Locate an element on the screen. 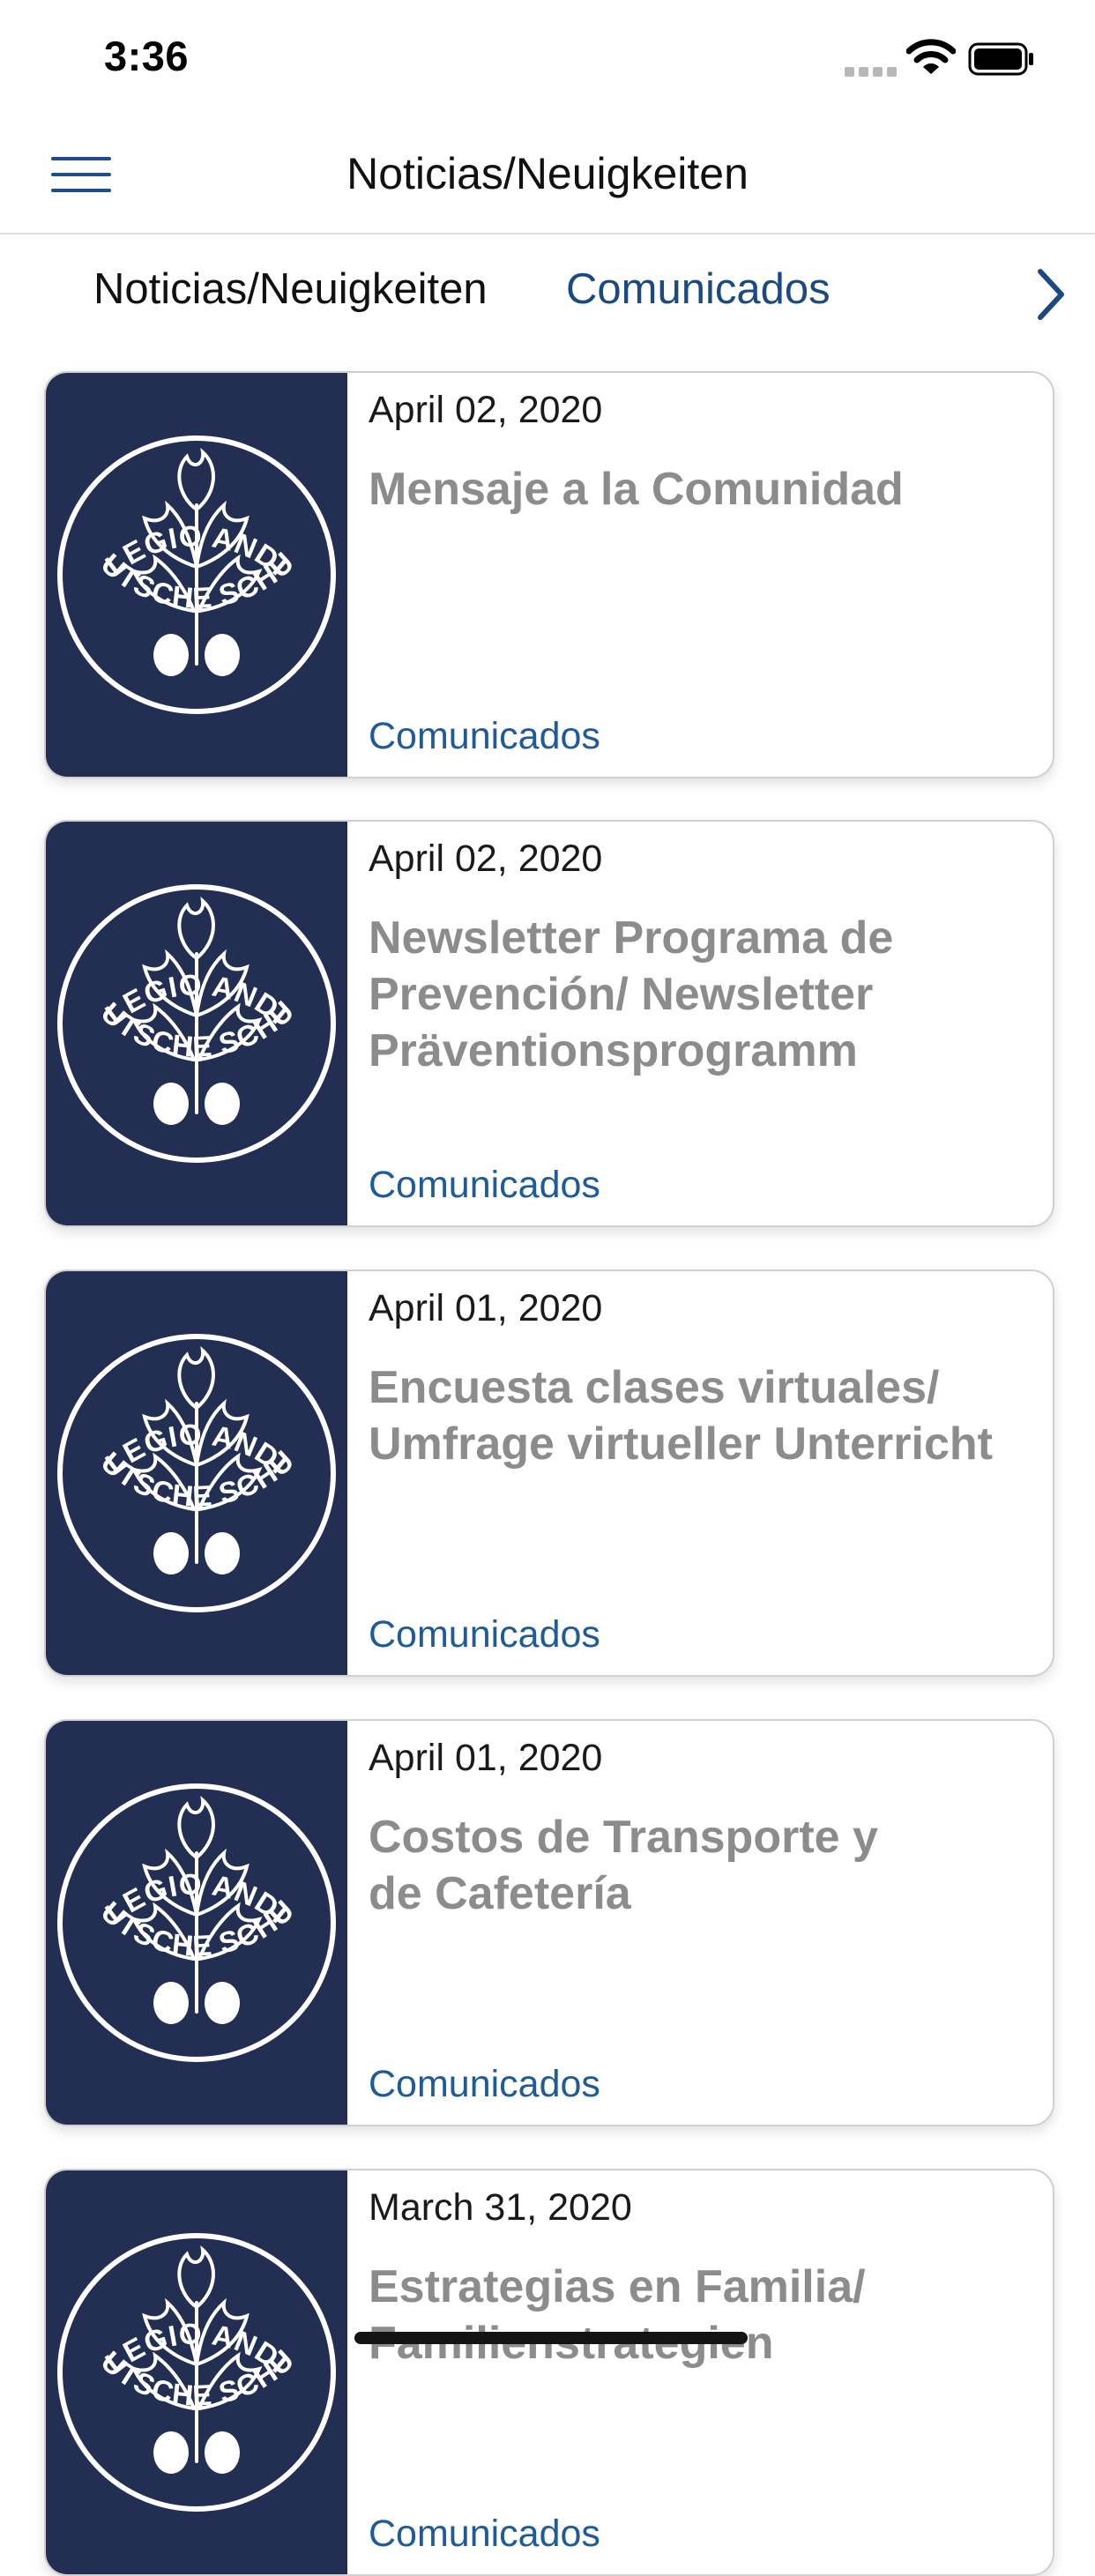 This screenshot has width=1095, height=2576. card-title-line: Newsletter Programa de is located at coordinates (631, 938).